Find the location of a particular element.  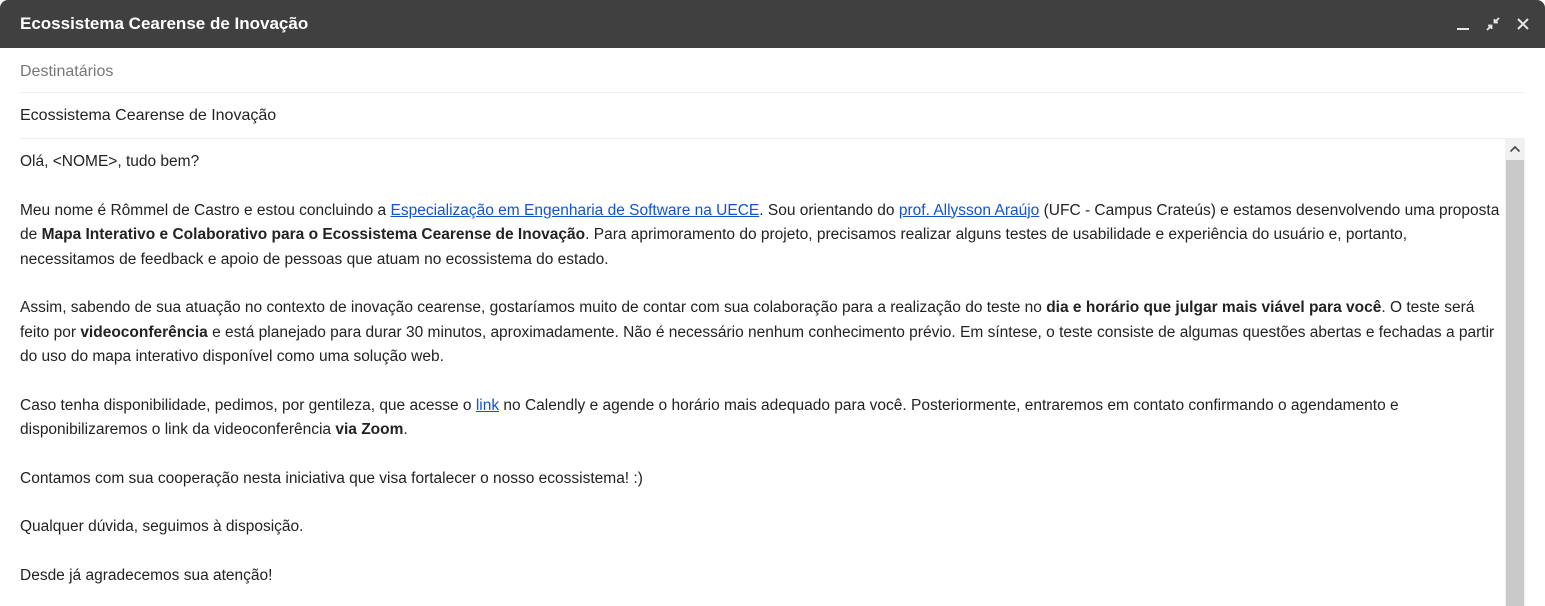

subject-field: Ecossistema Cearense de Inovação is located at coordinates (772, 116).